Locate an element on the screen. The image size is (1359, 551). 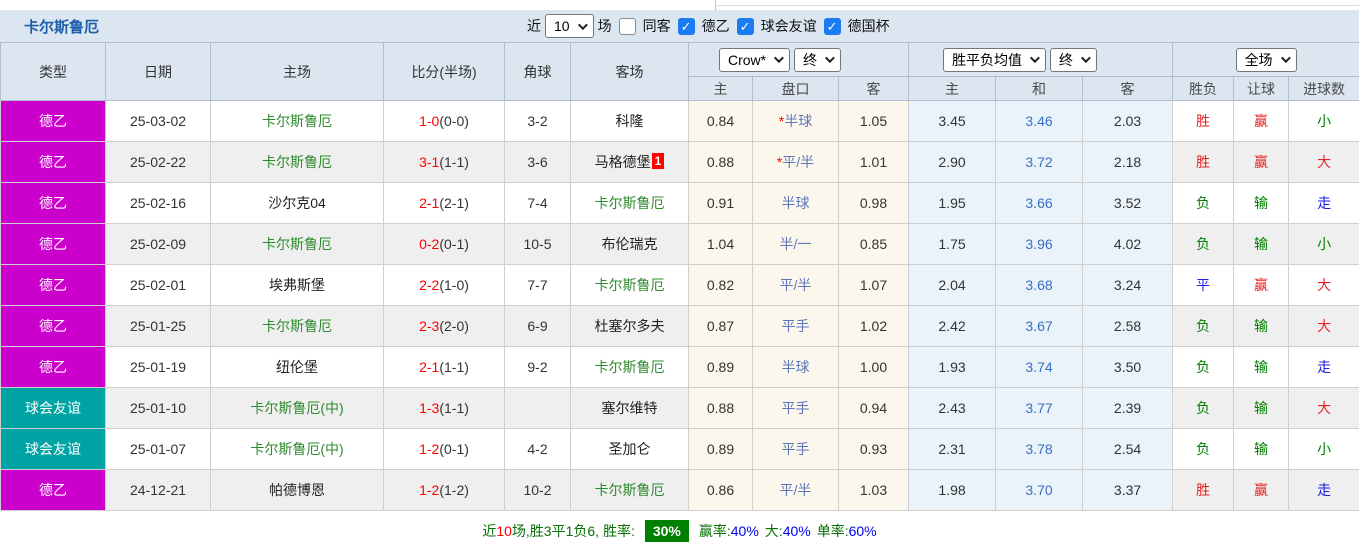
away-team: 圣加仑 is located at coordinates (630, 449).